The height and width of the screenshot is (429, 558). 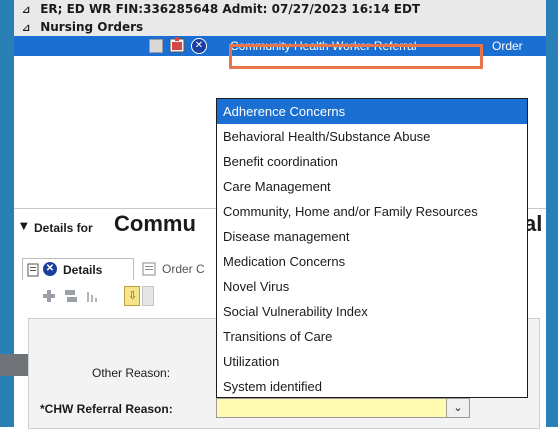 I want to click on background-right, so click(x=552, y=213).